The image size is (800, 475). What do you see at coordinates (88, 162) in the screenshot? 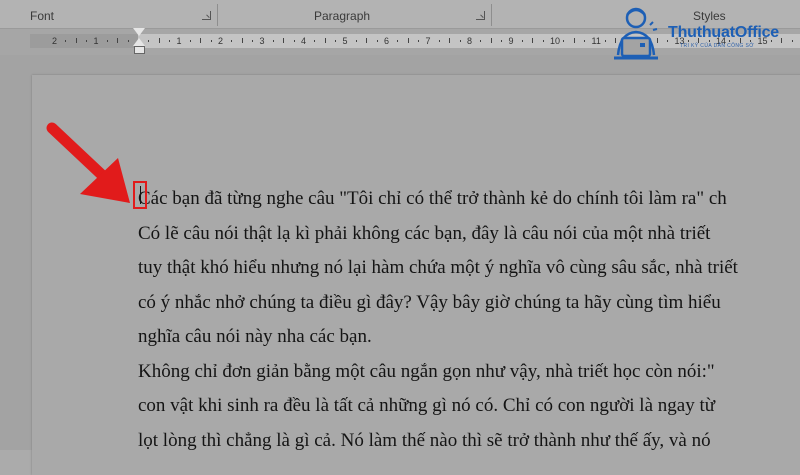
I see `red-arrow-icon` at bounding box center [88, 162].